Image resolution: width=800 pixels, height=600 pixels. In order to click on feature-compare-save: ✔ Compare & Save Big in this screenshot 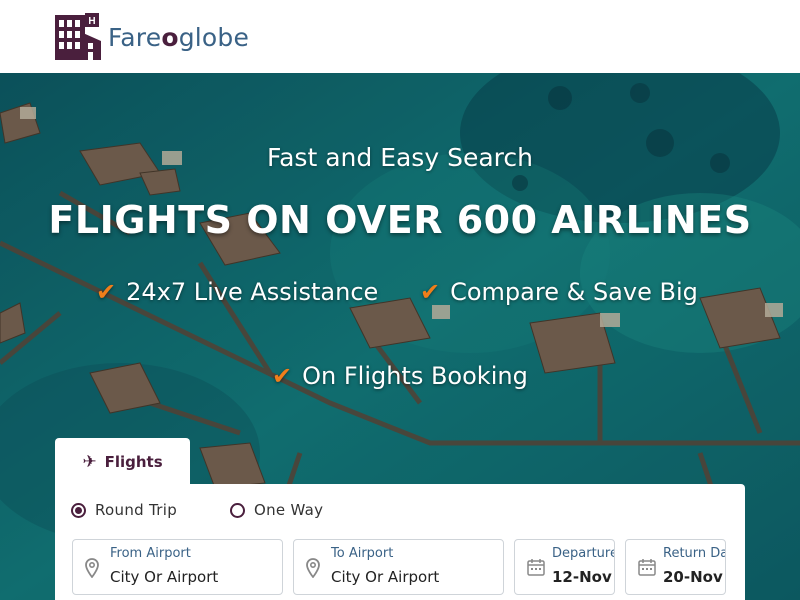, I will do `click(559, 292)`.